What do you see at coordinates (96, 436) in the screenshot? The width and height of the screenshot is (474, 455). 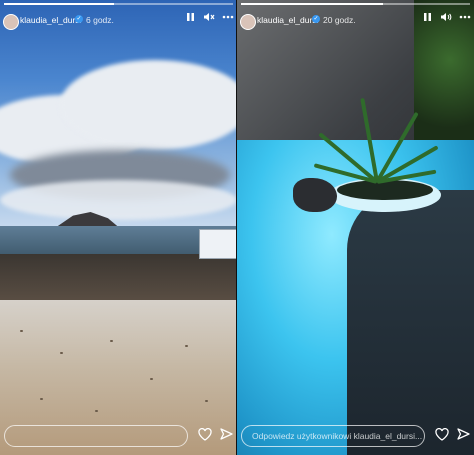 I see `reply-input` at bounding box center [96, 436].